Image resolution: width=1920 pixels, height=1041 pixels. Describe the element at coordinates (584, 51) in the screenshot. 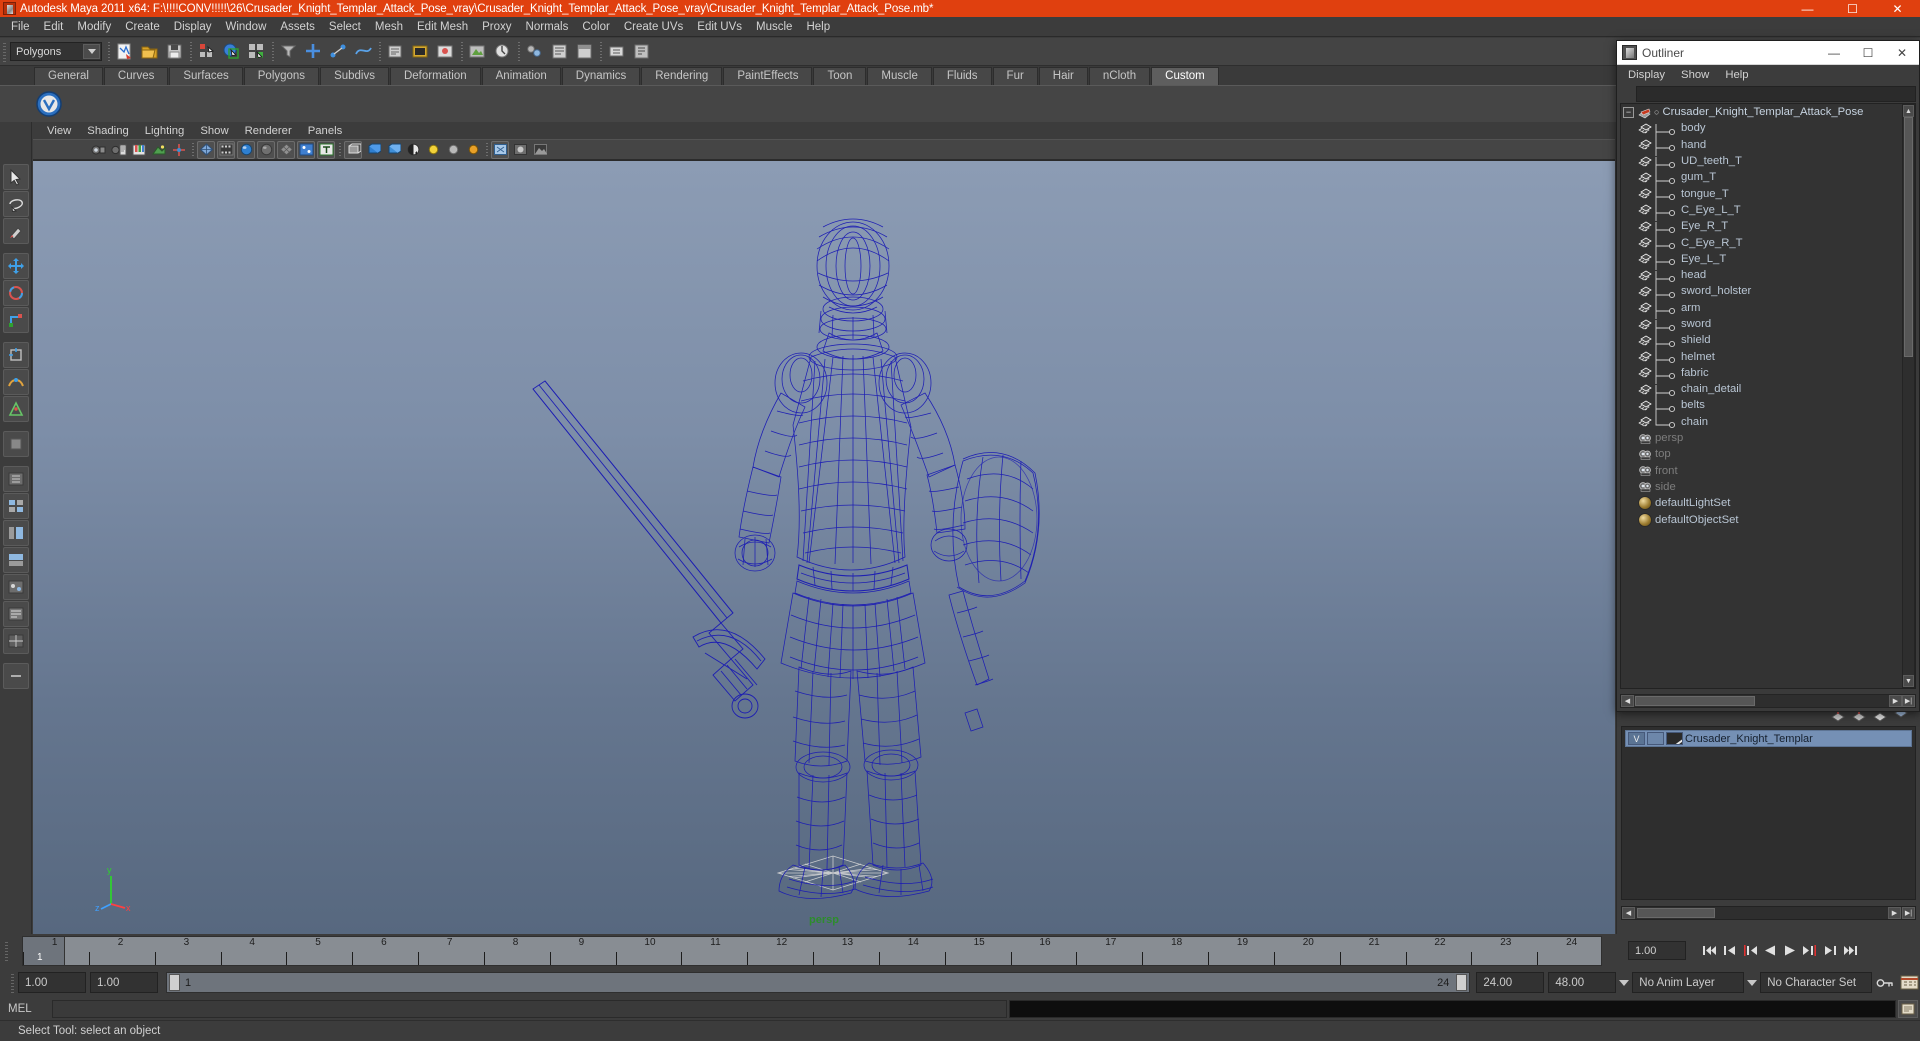

I see `channel-box-icon` at that location.